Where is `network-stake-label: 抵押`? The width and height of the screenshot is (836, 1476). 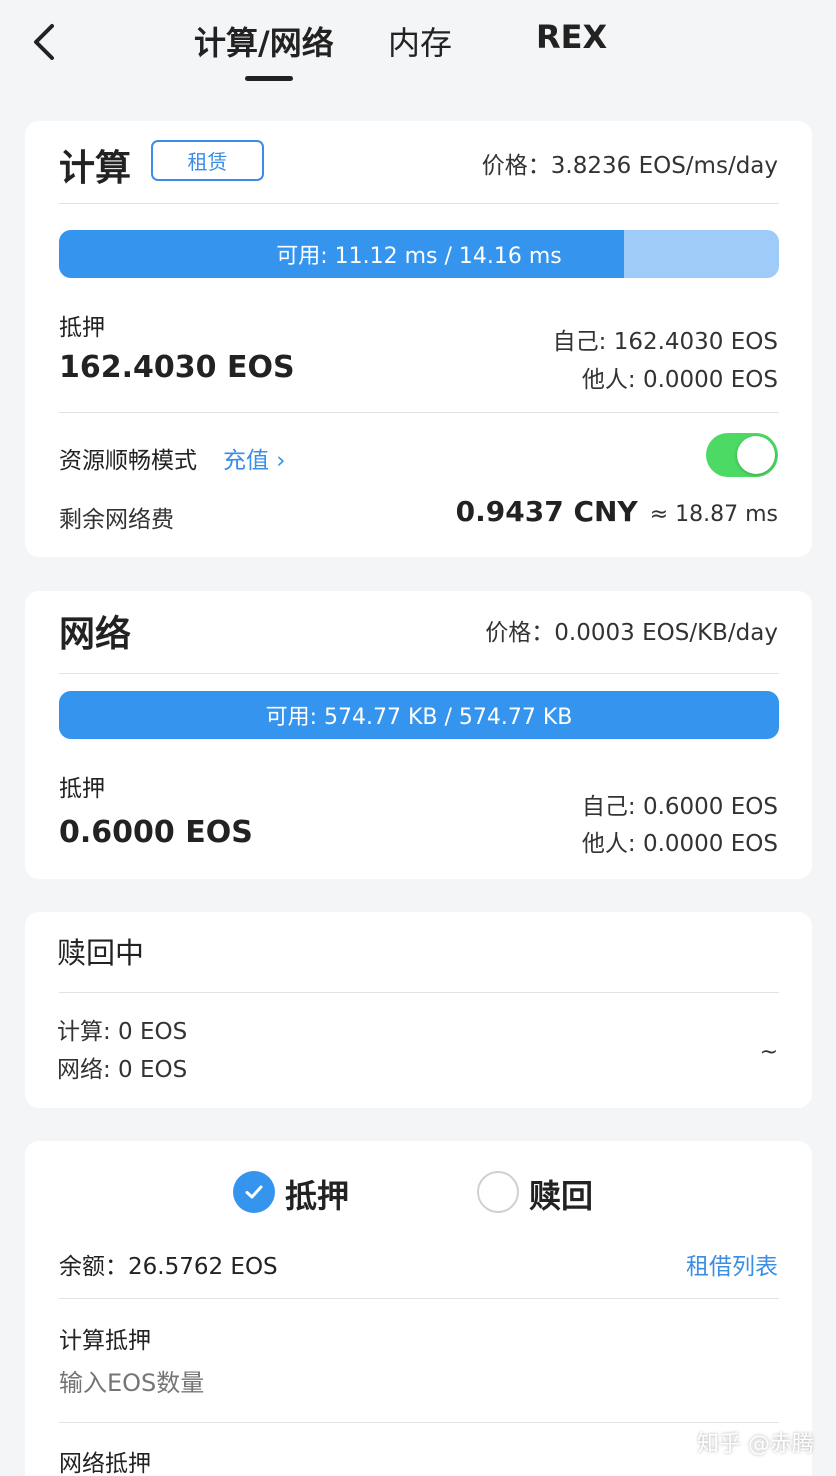
network-stake-label: 抵押 is located at coordinates (82, 789).